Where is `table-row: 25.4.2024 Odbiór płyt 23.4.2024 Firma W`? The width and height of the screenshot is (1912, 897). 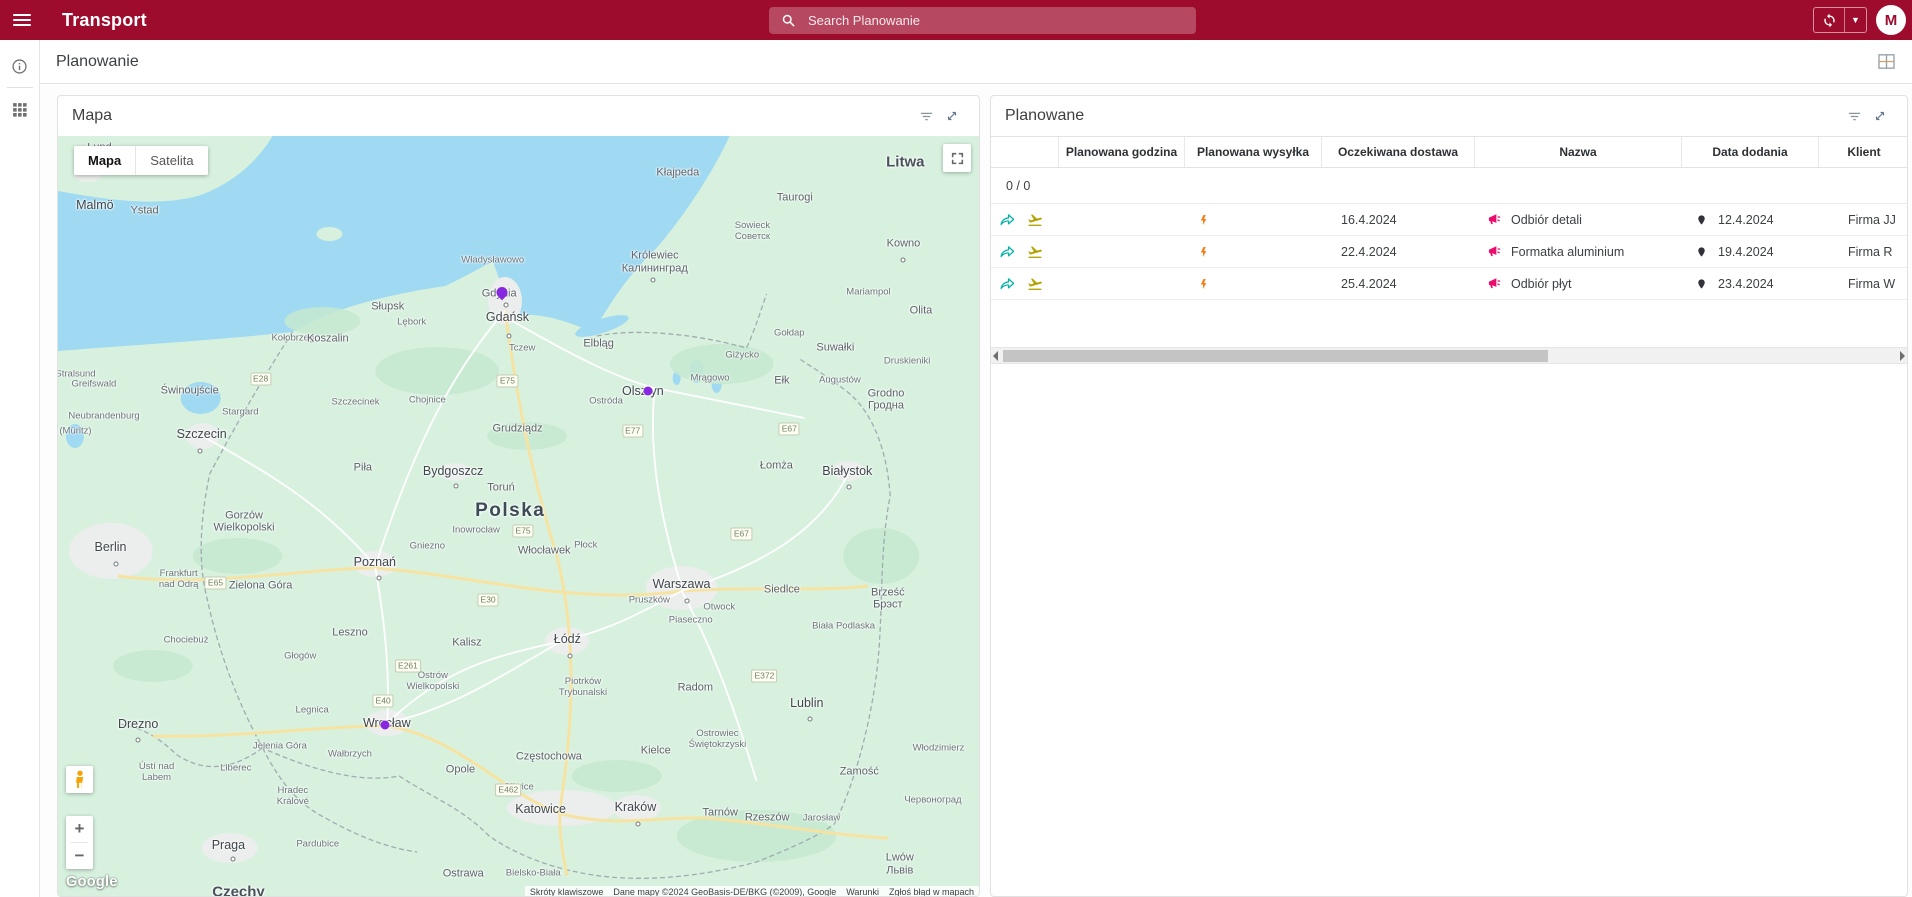
table-row: 25.4.2024 Odbiór płyt 23.4.2024 Firma W is located at coordinates (1449, 284).